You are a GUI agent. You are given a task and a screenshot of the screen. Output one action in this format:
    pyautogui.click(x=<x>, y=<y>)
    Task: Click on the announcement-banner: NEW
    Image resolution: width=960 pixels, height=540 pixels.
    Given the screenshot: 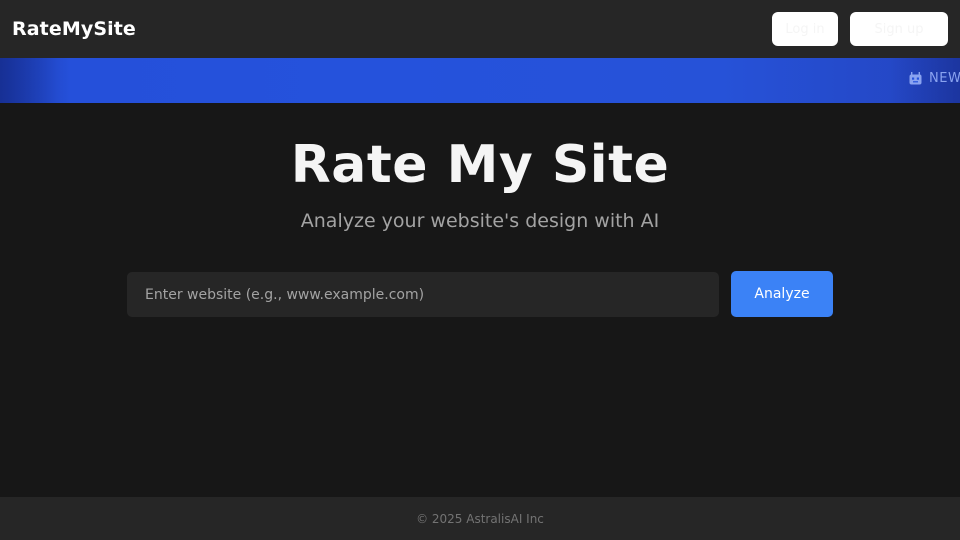 What is the action you would take?
    pyautogui.click(x=480, y=80)
    